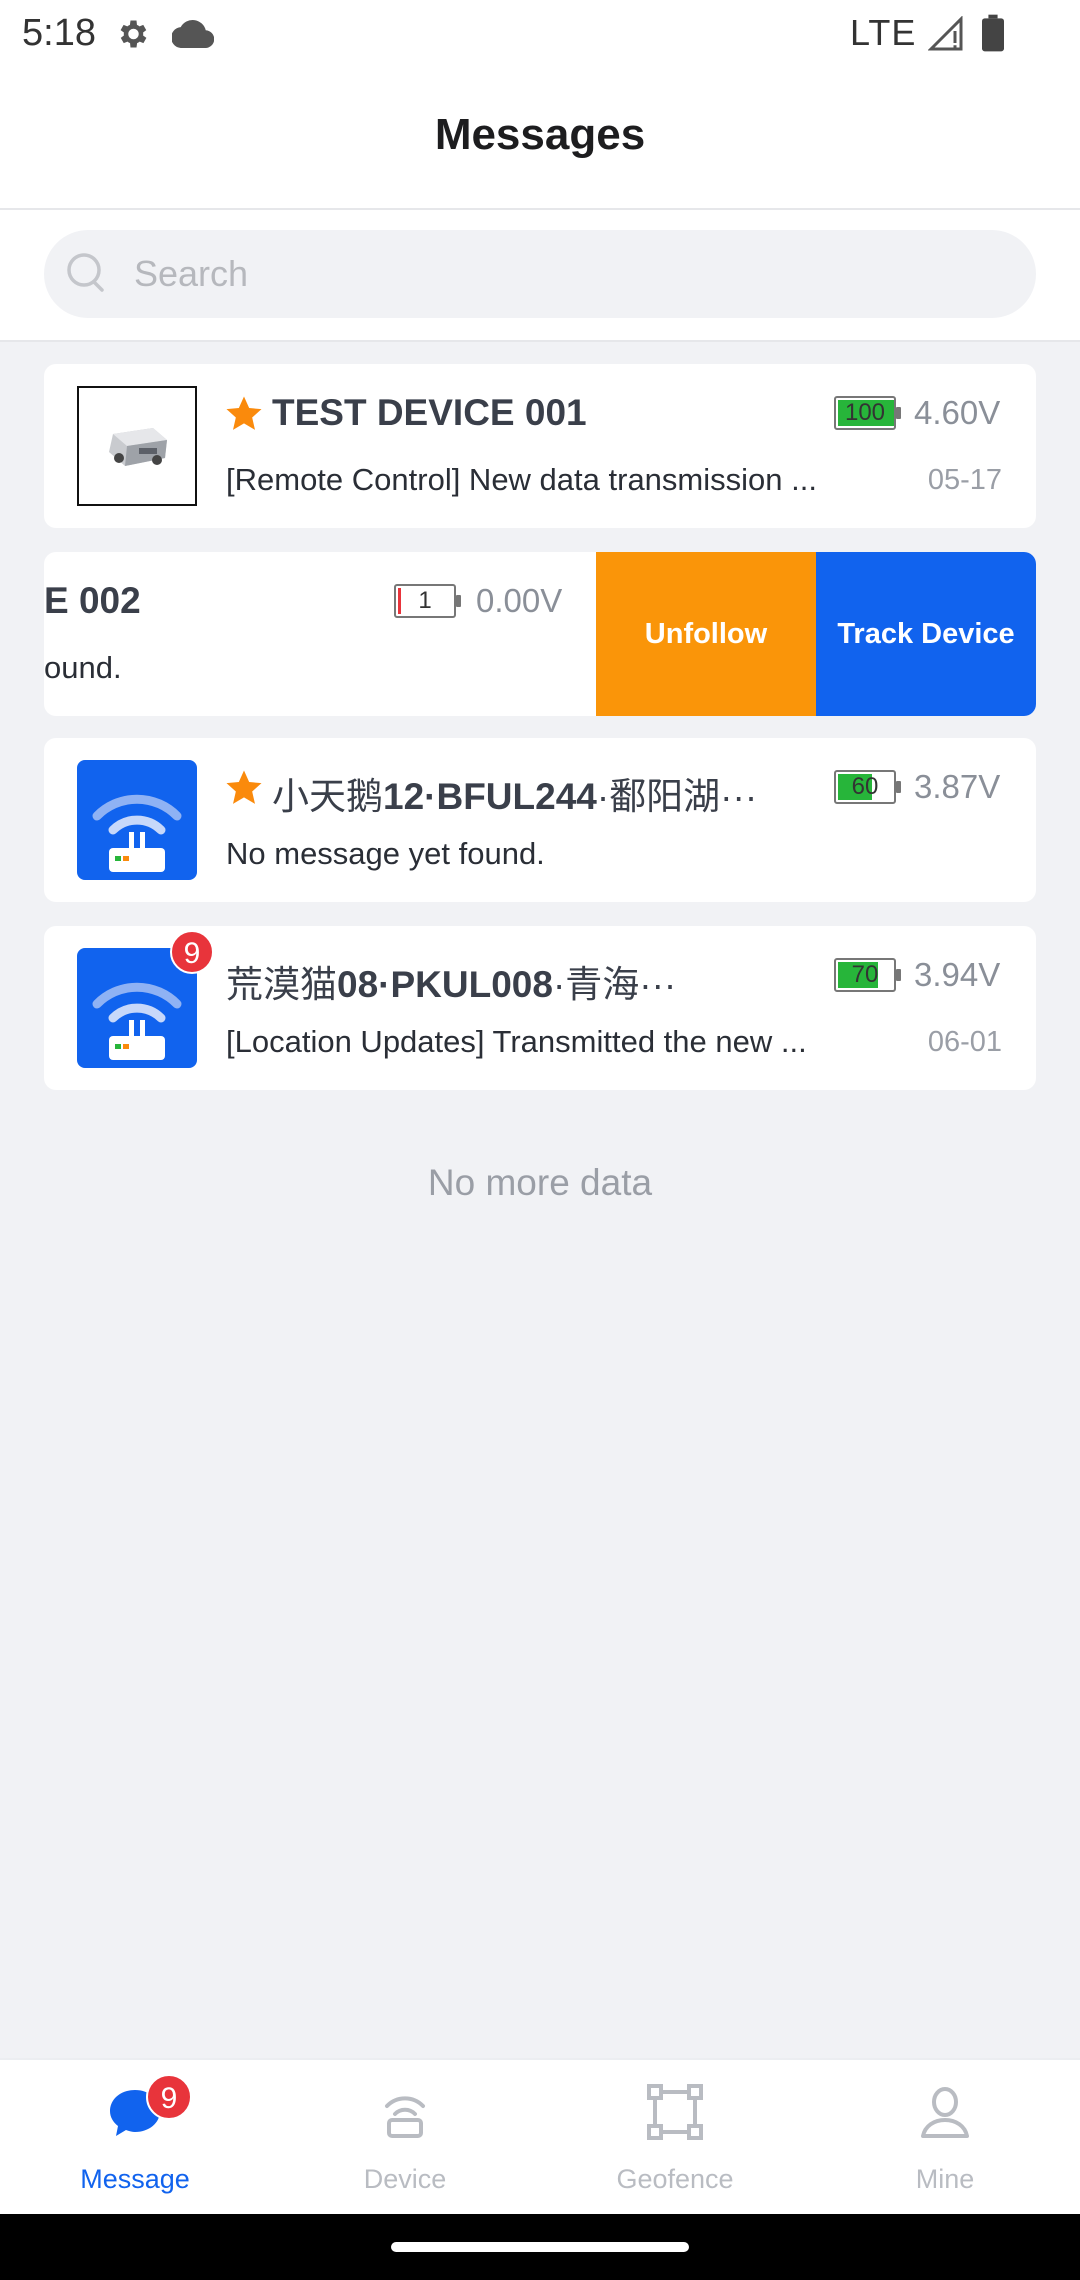 This screenshot has height=2280, width=1080. What do you see at coordinates (540, 1182) in the screenshot?
I see `list-end-text: No more data` at bounding box center [540, 1182].